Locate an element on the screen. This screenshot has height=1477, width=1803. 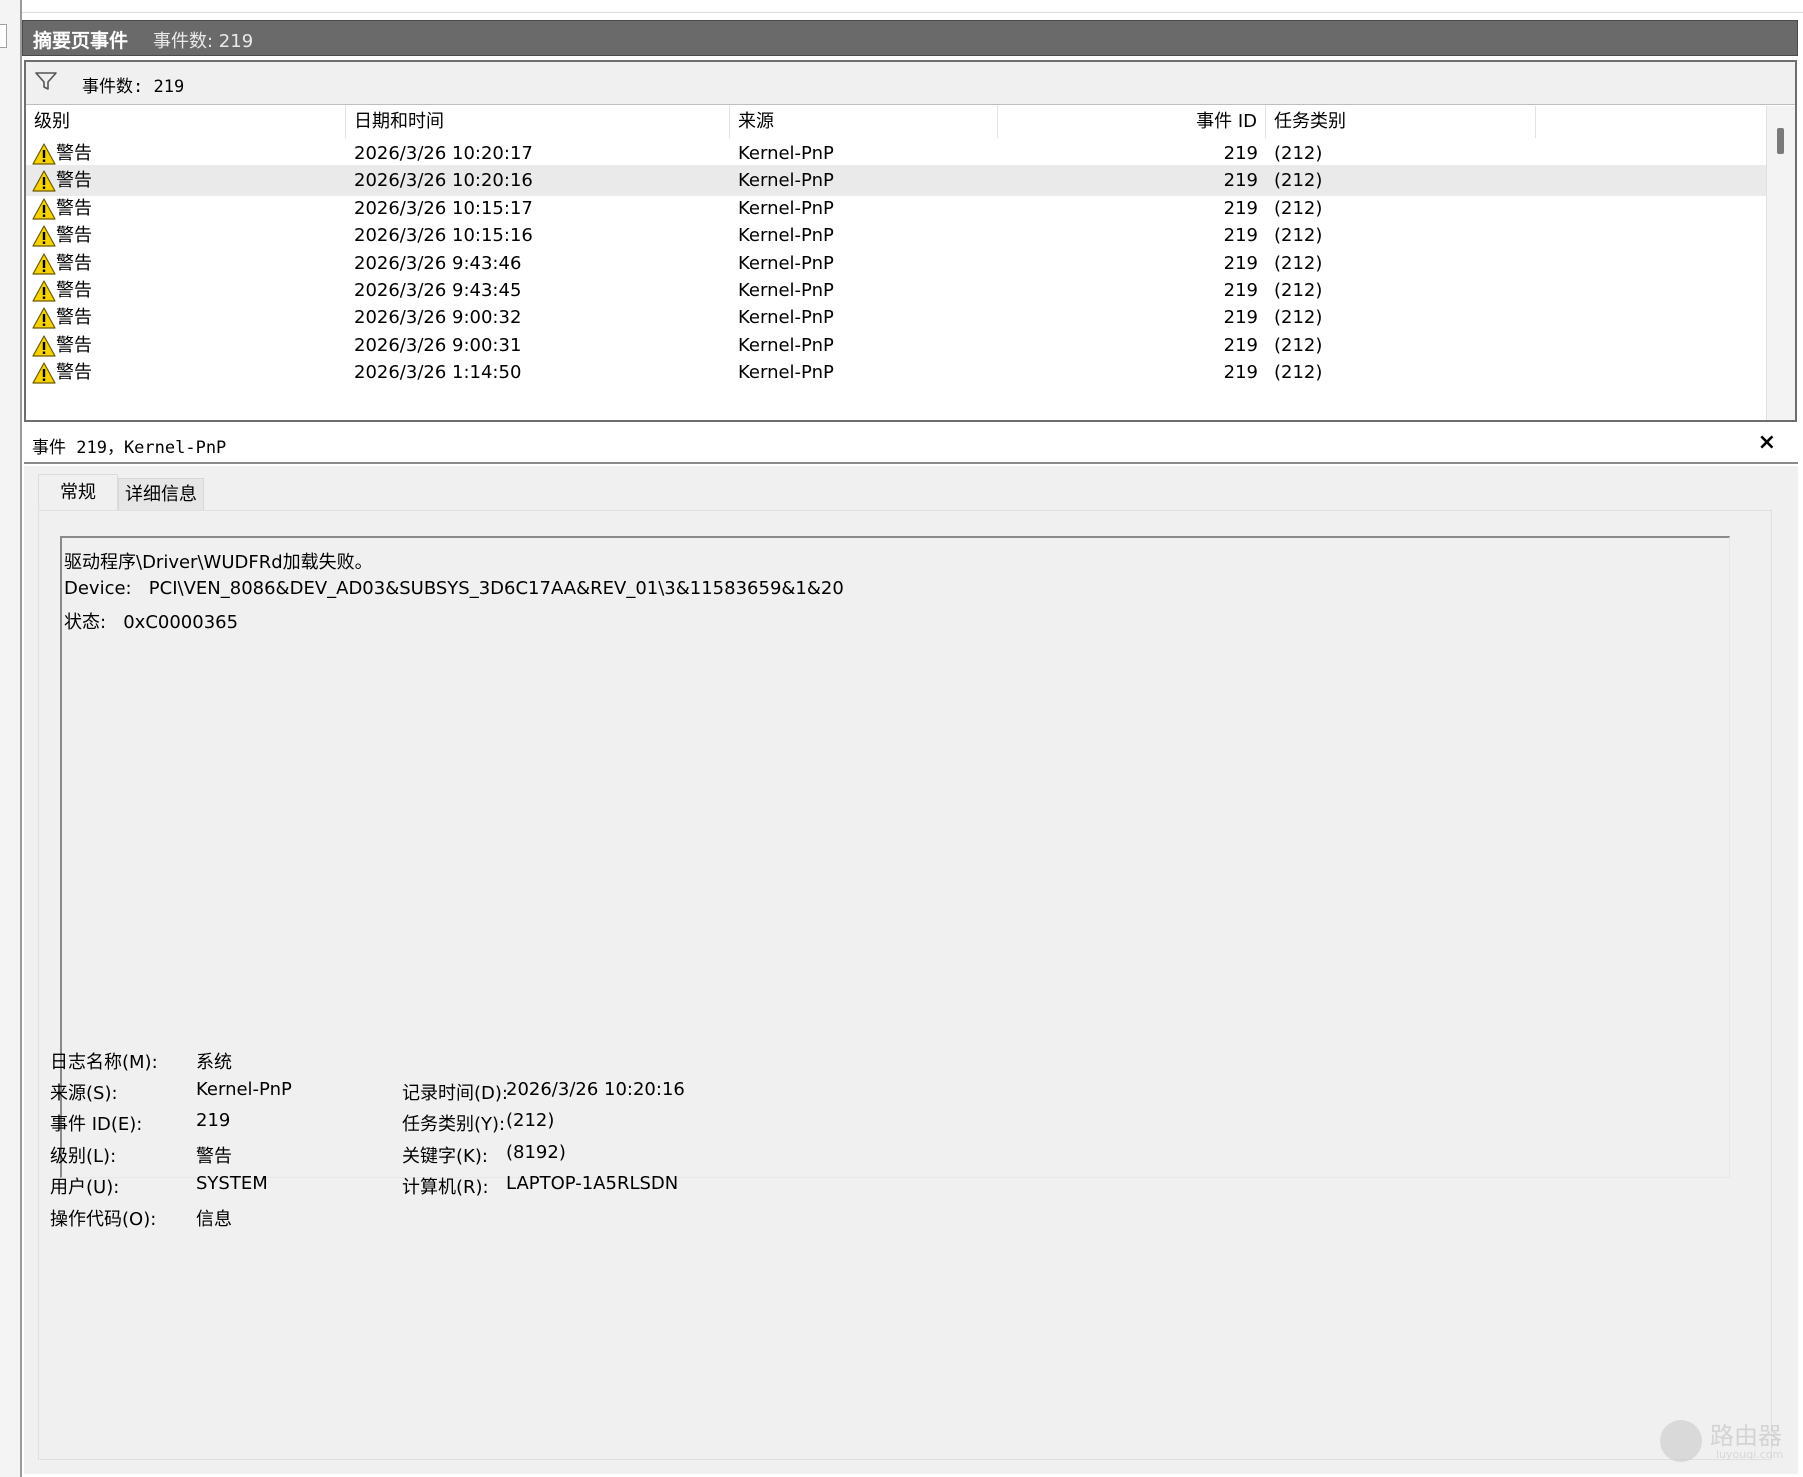
tab-general: 常规 is located at coordinates (78, 492).